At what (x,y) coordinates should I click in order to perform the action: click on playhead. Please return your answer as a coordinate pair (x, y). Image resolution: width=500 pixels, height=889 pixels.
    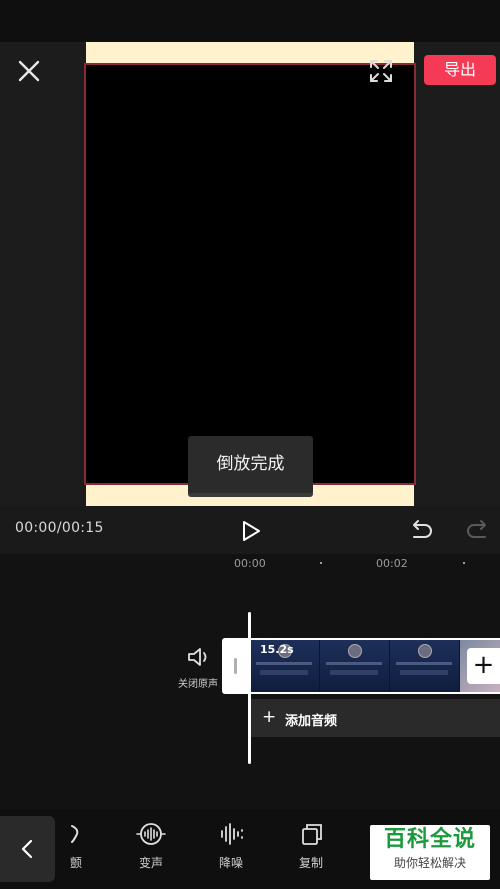
    Looking at the image, I should click on (249, 688).